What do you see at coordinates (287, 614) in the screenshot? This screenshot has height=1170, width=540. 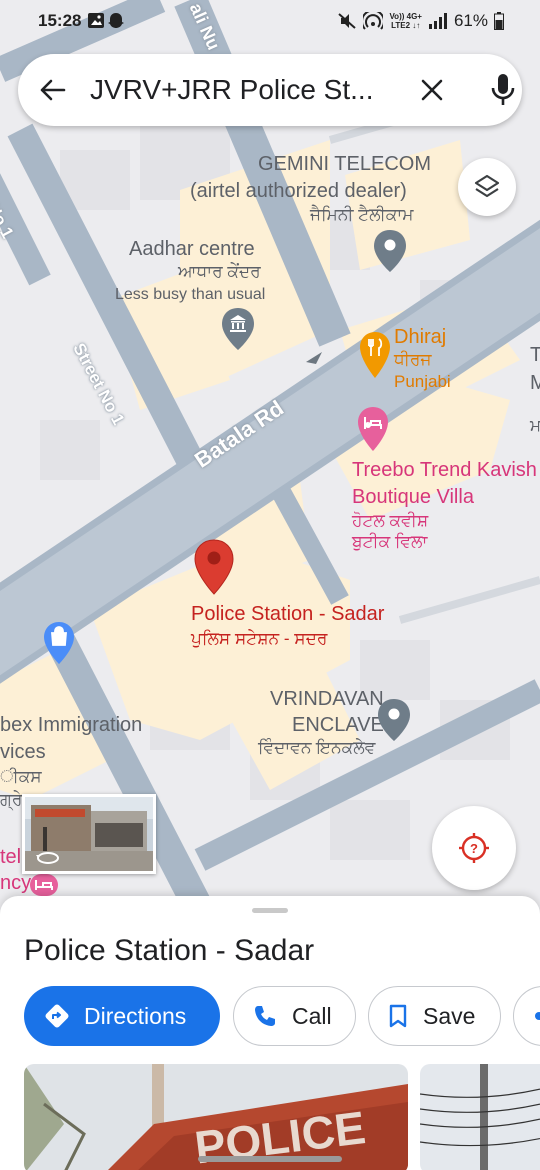 I see `poi-police-name: Police Station - Sadar` at bounding box center [287, 614].